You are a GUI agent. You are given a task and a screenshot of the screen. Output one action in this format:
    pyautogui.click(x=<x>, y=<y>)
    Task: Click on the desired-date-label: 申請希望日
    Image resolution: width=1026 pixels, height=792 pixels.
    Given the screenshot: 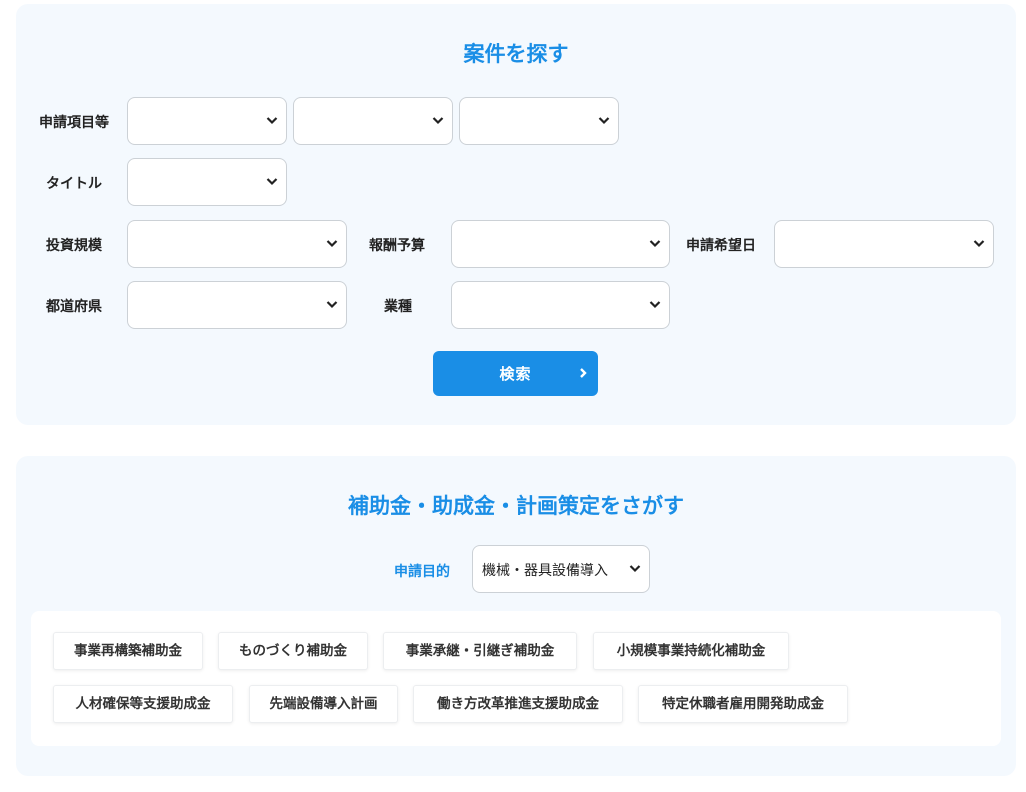 What is the action you would take?
    pyautogui.click(x=721, y=246)
    